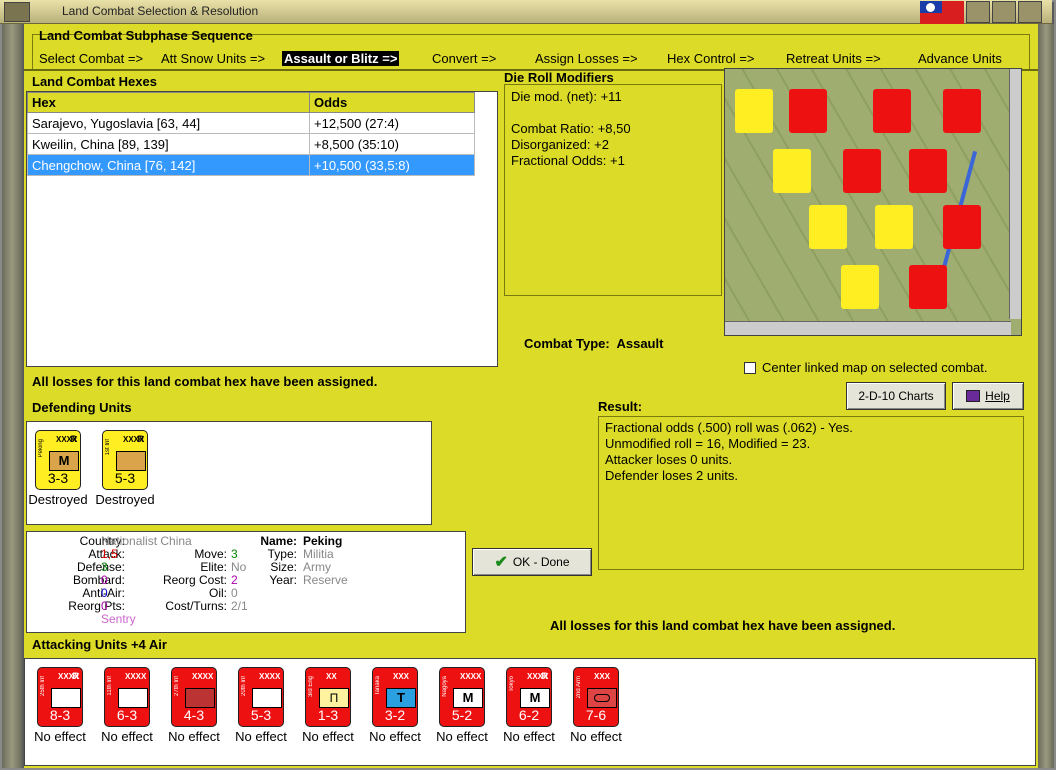 Image resolution: width=1056 pixels, height=770 pixels. I want to click on result-title: Result:, so click(620, 406).